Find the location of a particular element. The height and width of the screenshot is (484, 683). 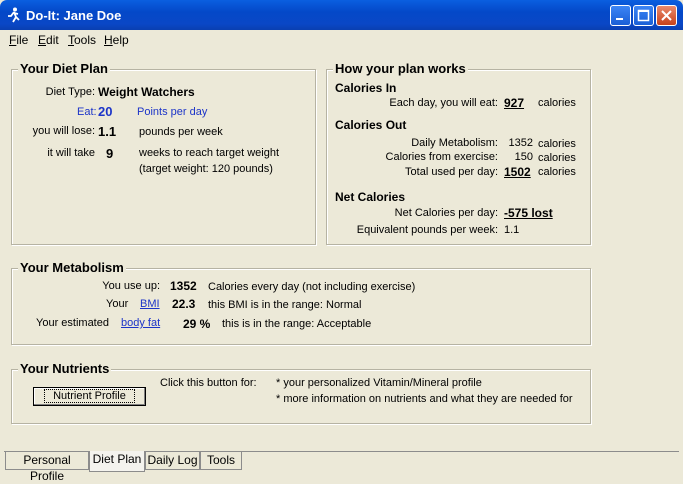

tab-tools: Tools is located at coordinates (221, 461).